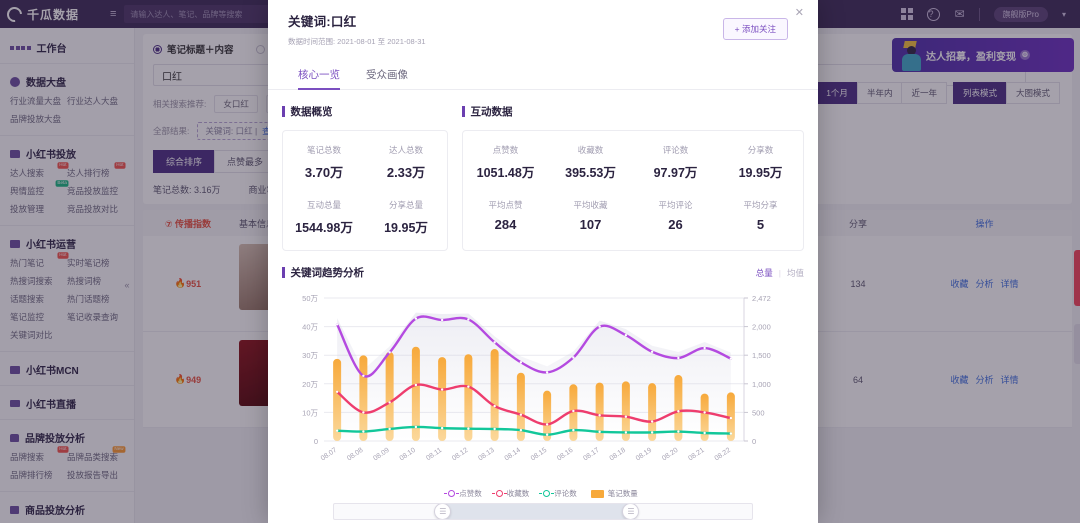  What do you see at coordinates (761, 355) in the screenshot?
I see `svg-text: 1,500` at bounding box center [761, 355].